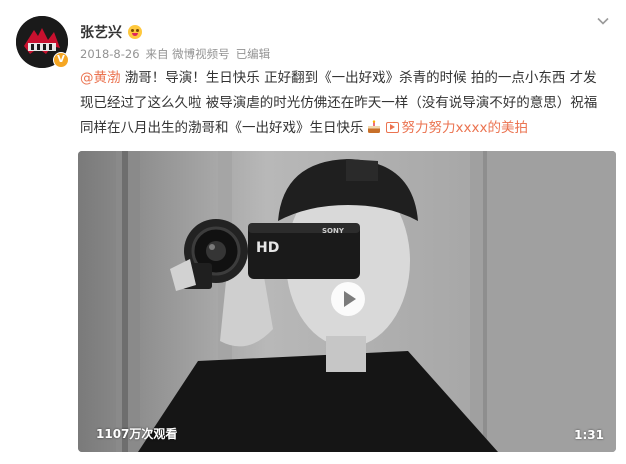  I want to click on emoji-badge-icon, so click(135, 32).